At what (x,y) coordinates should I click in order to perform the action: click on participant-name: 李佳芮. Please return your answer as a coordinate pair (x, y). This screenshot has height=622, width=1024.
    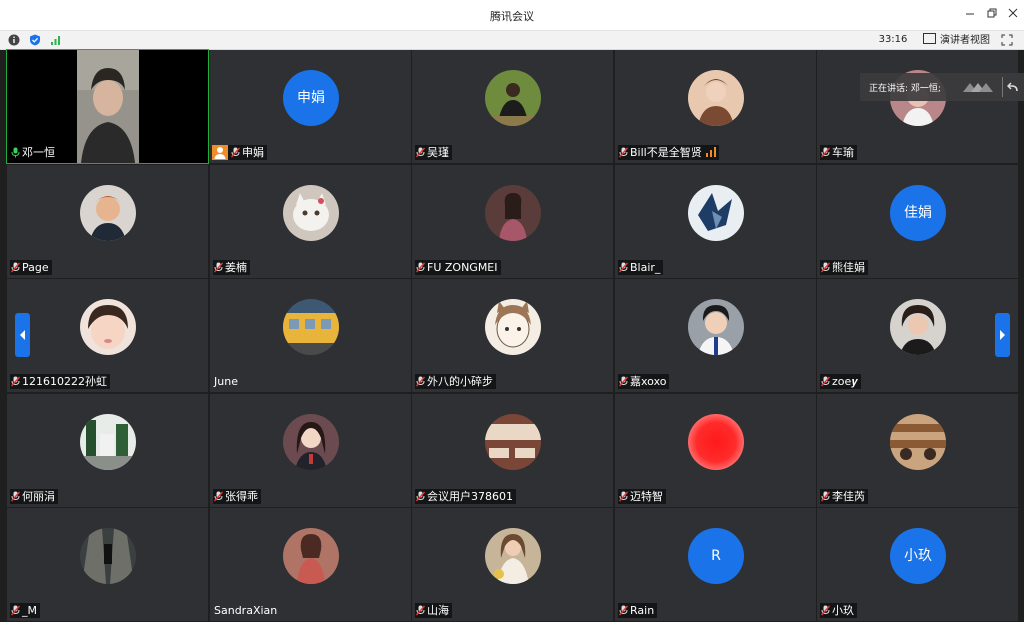
    Looking at the image, I should click on (844, 496).